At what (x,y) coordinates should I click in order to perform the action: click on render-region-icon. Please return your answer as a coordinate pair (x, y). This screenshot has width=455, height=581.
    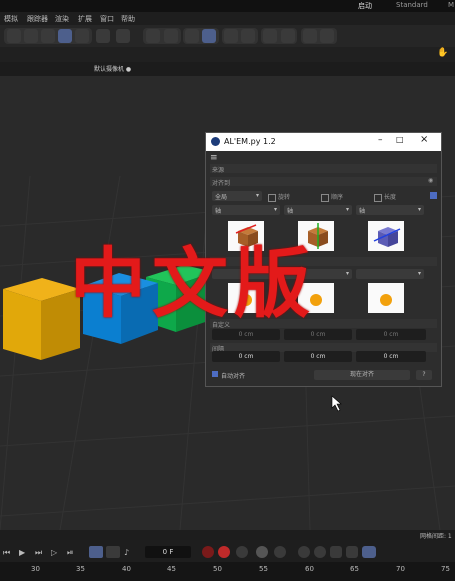
    Looking at the image, I should click on (231, 36).